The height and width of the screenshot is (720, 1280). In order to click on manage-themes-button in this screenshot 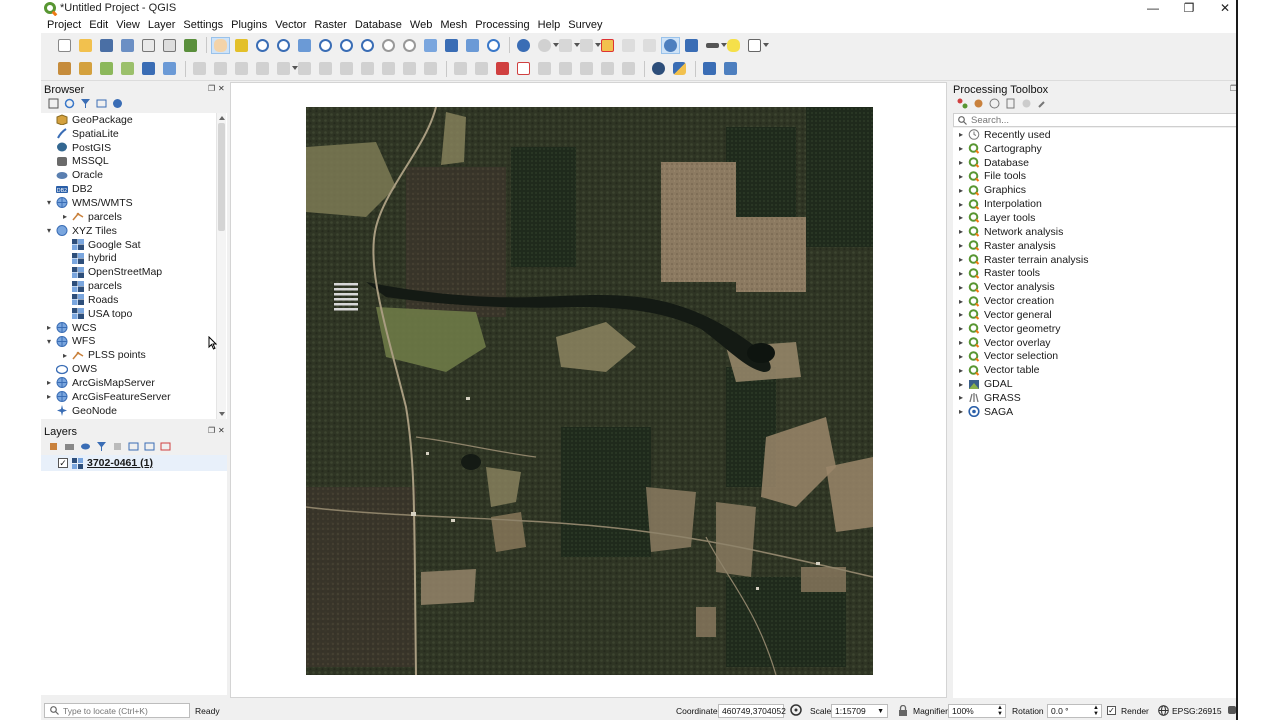, I will do `click(85, 446)`.